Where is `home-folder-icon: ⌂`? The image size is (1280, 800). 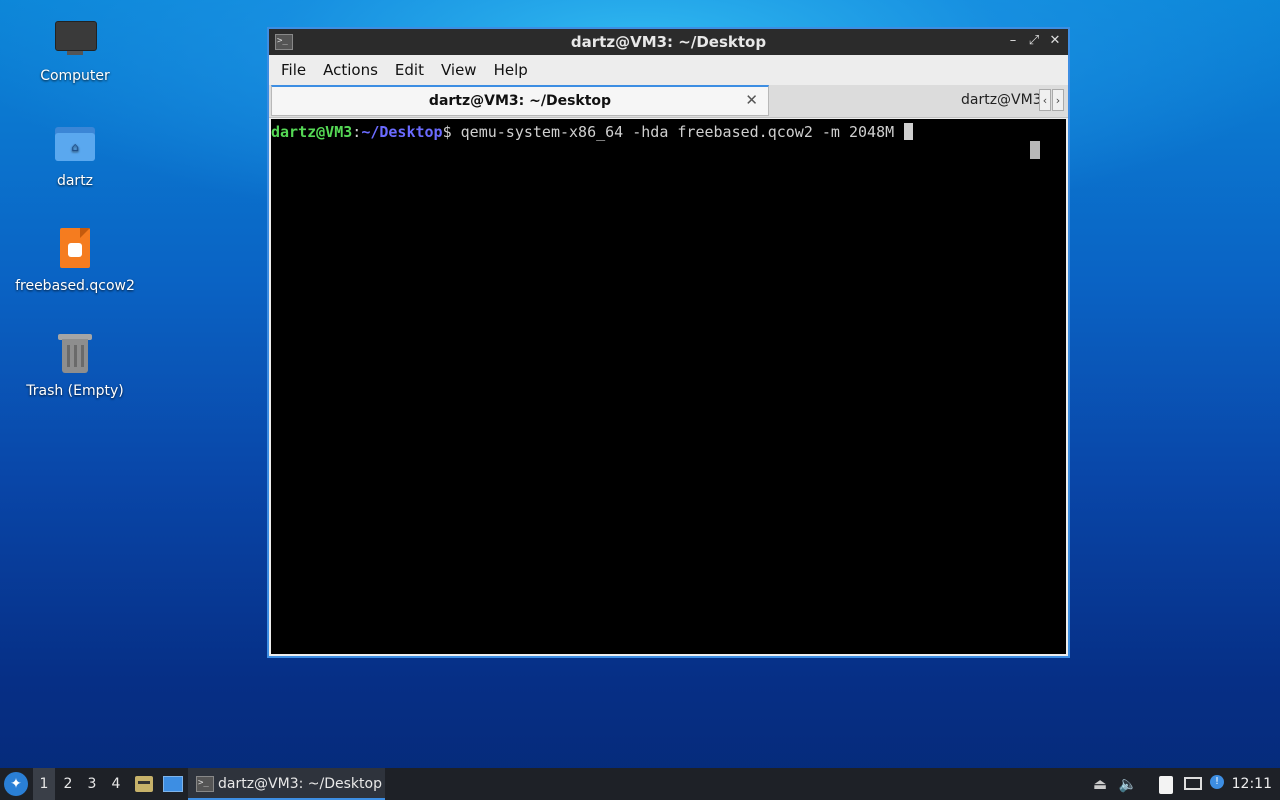
home-folder-icon: ⌂ is located at coordinates (75, 144).